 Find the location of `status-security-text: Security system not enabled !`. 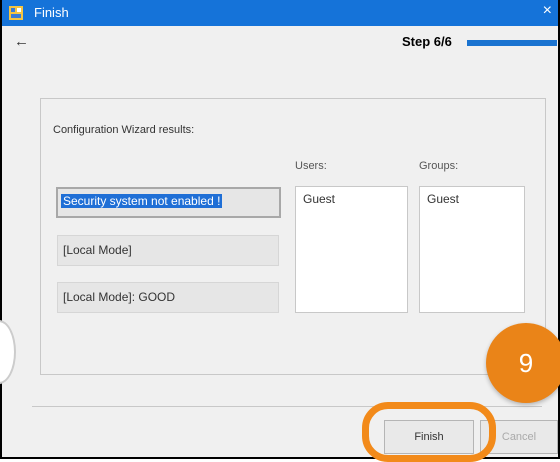

status-security-text: Security system not enabled ! is located at coordinates (142, 201).